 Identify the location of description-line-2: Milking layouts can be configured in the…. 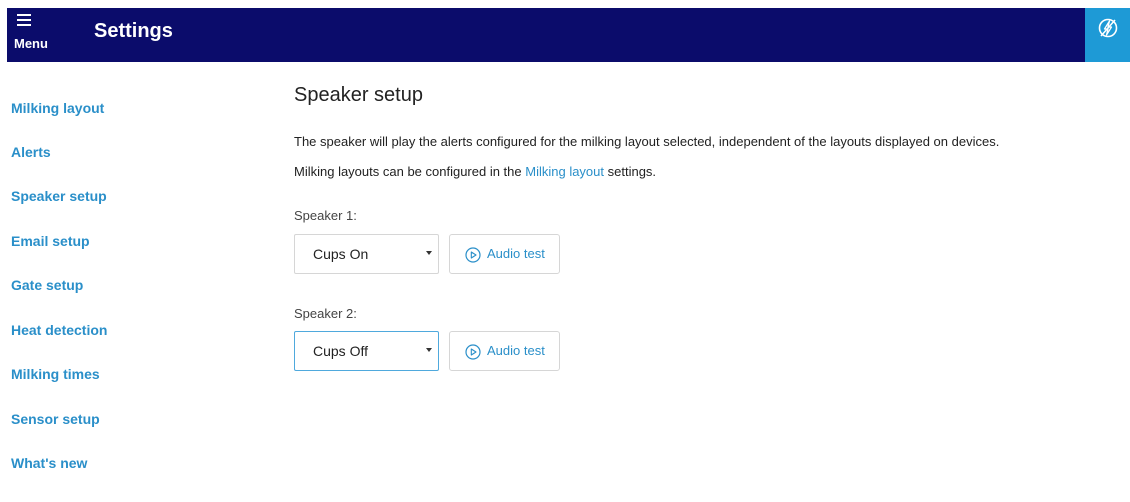
(475, 171).